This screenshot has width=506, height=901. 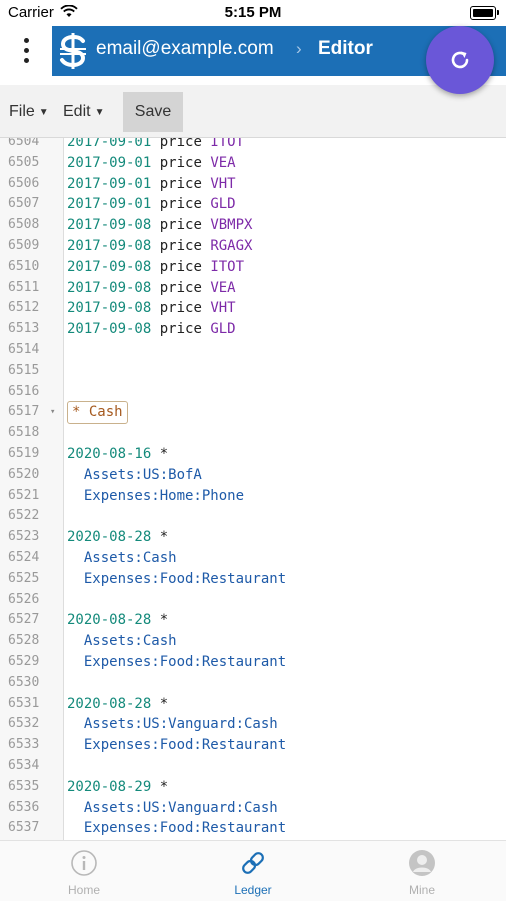 What do you see at coordinates (253, 558) in the screenshot?
I see `editor-line: 6524 Assets:Cash` at bounding box center [253, 558].